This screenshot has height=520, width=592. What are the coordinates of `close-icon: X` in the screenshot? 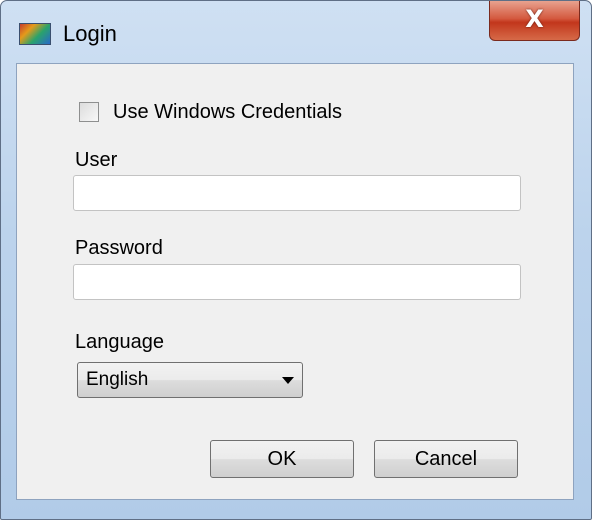 It's located at (534, 19).